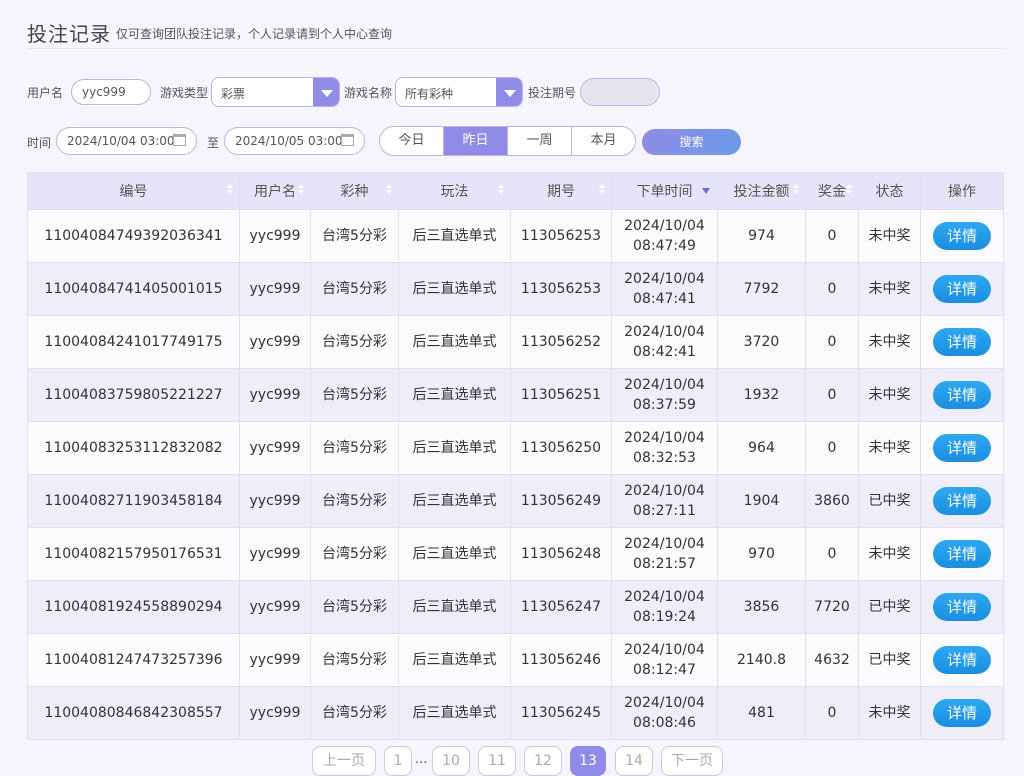  What do you see at coordinates (761, 660) in the screenshot?
I see `record-amount: 2140.8` at bounding box center [761, 660].